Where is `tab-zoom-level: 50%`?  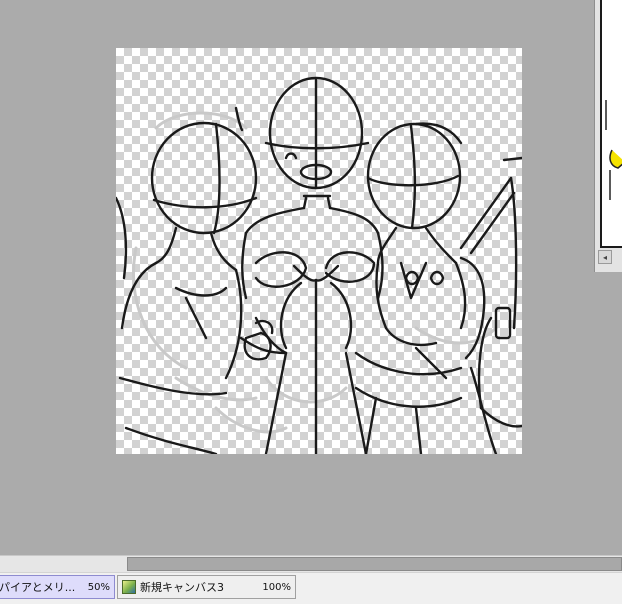
tab-zoom-level: 50% is located at coordinates (98, 587).